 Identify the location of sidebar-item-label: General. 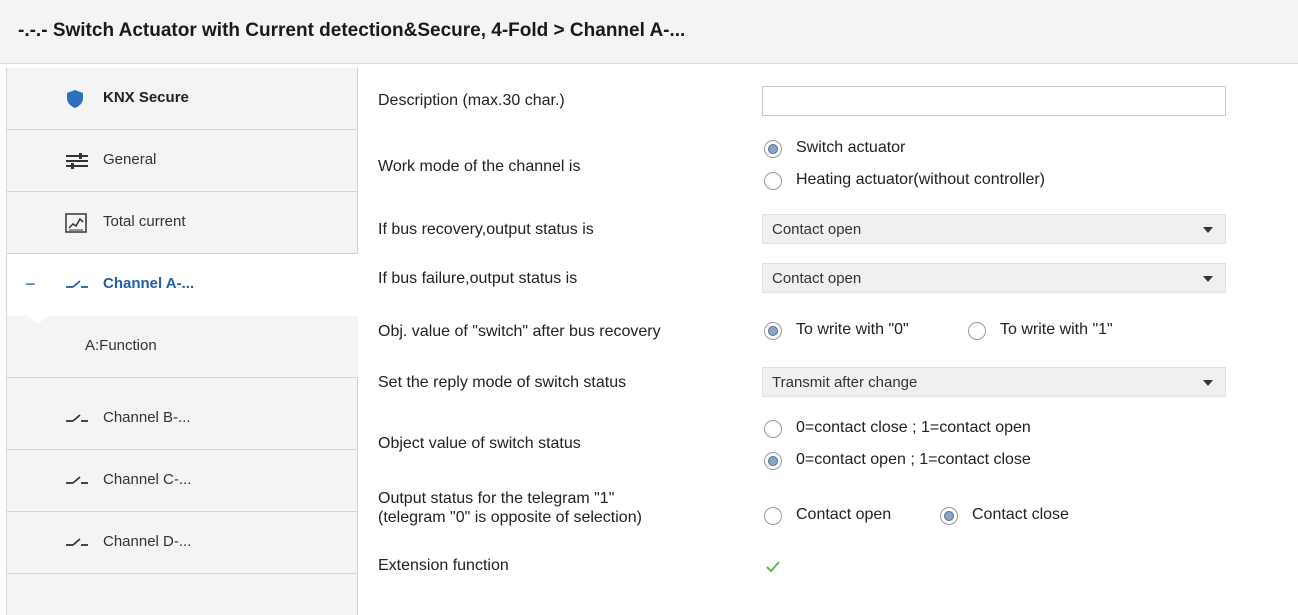
(130, 159).